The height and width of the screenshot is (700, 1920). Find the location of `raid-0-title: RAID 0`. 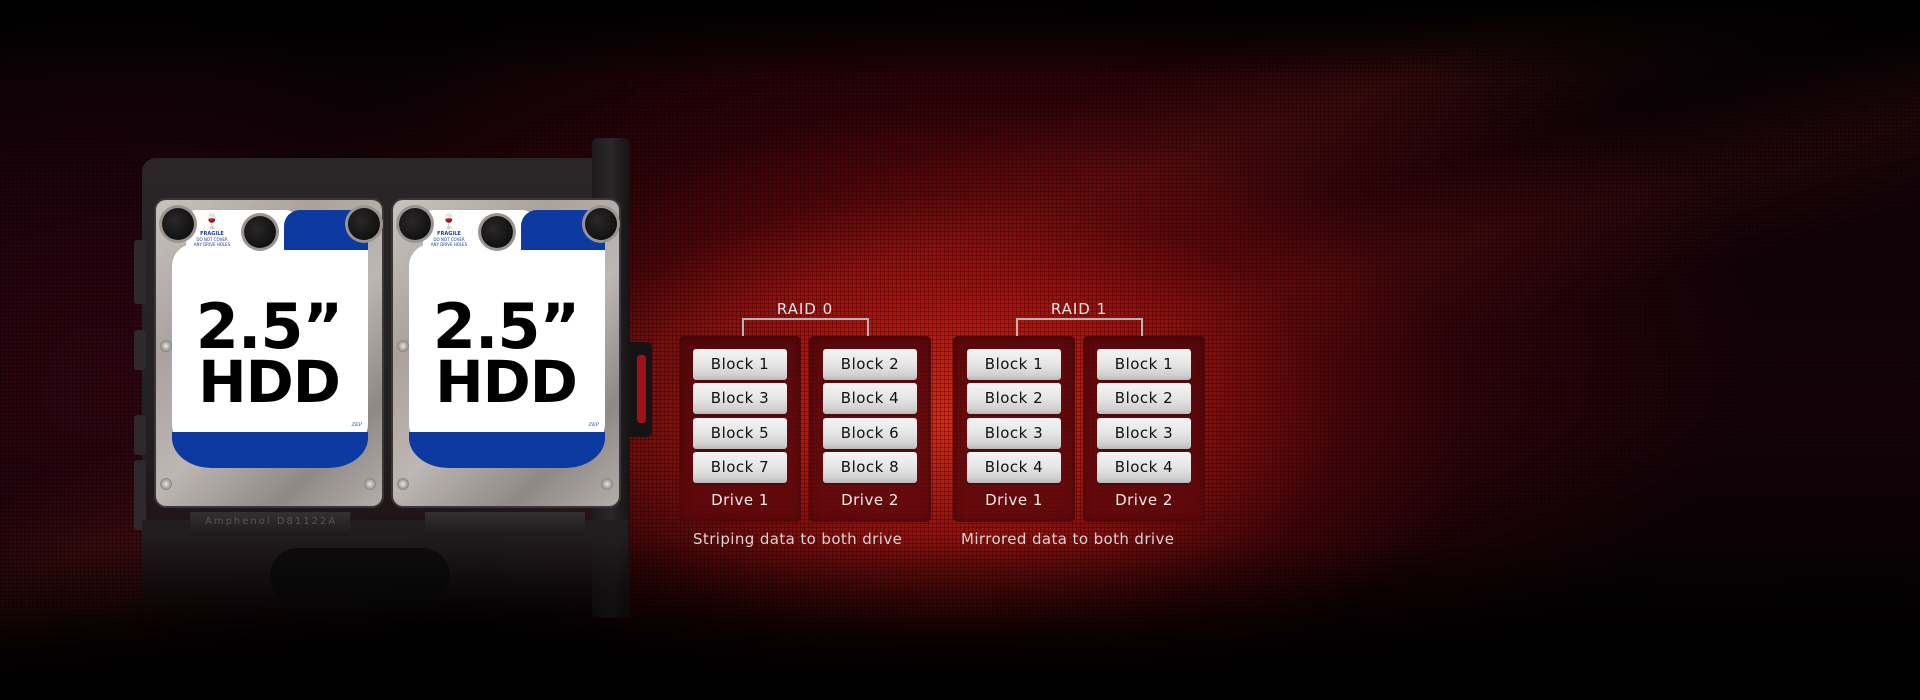

raid-0-title: RAID 0 is located at coordinates (805, 309).